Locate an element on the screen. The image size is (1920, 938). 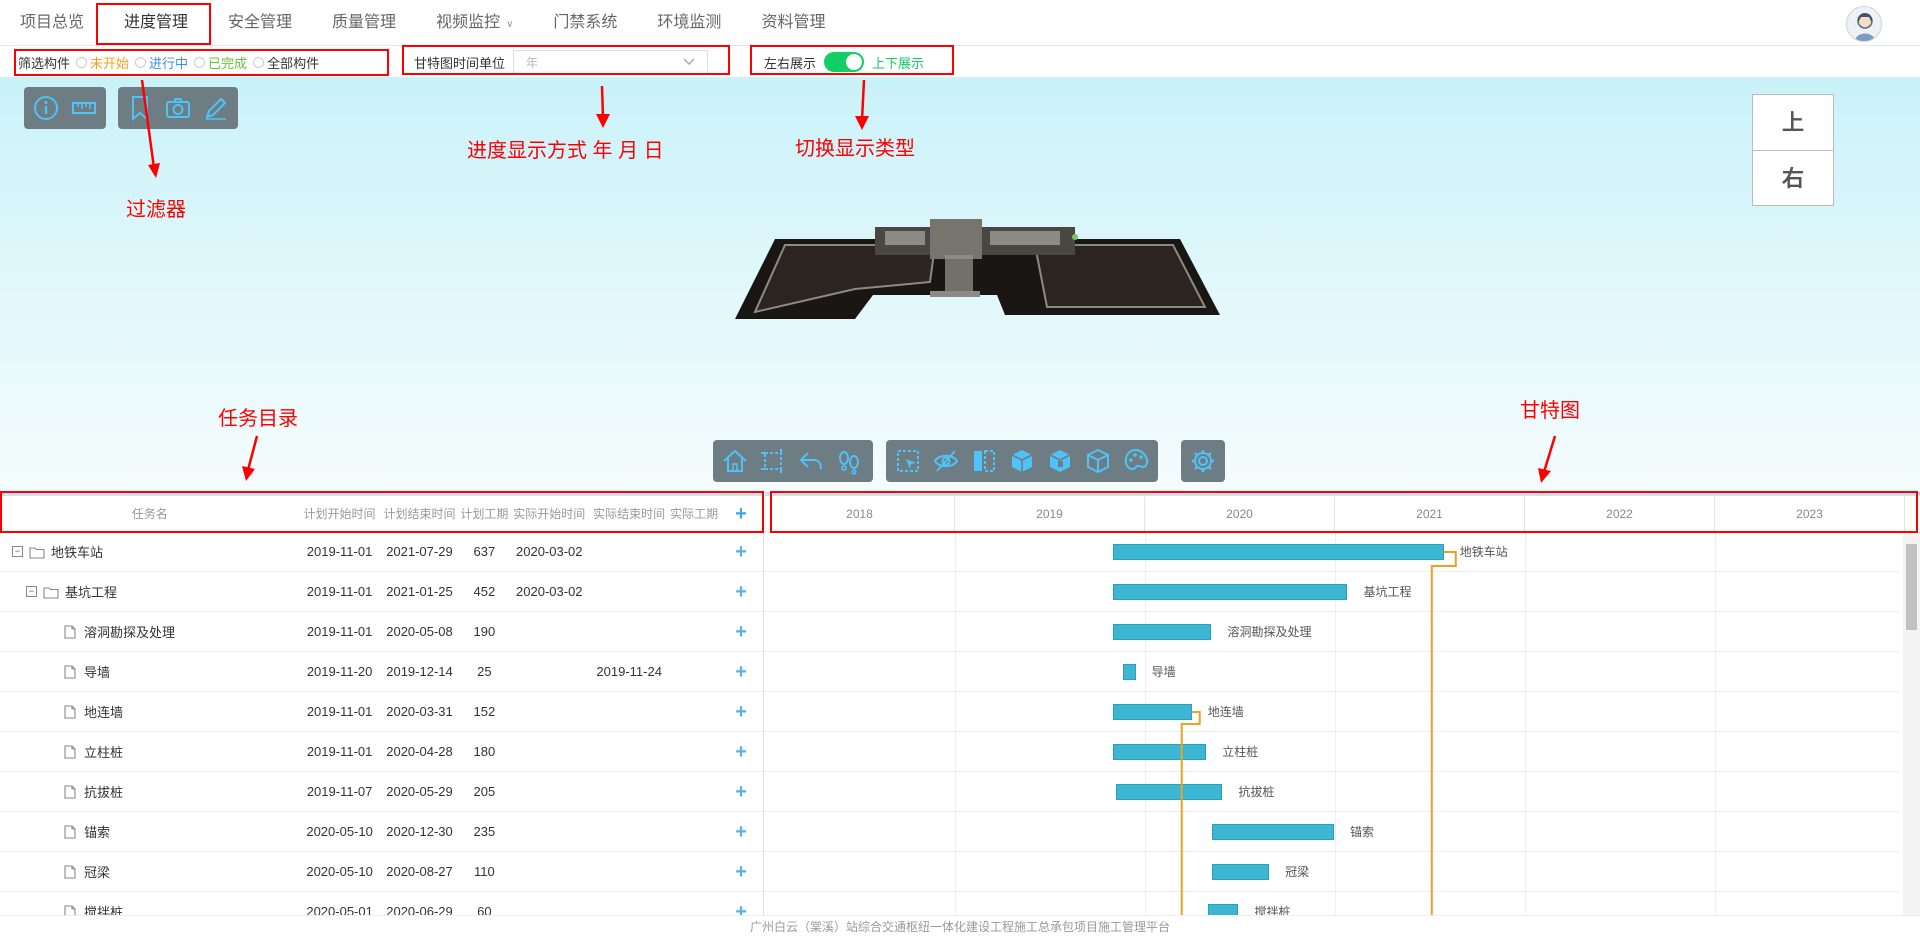
annotation-task-list: 任务目录 is located at coordinates (258, 419).